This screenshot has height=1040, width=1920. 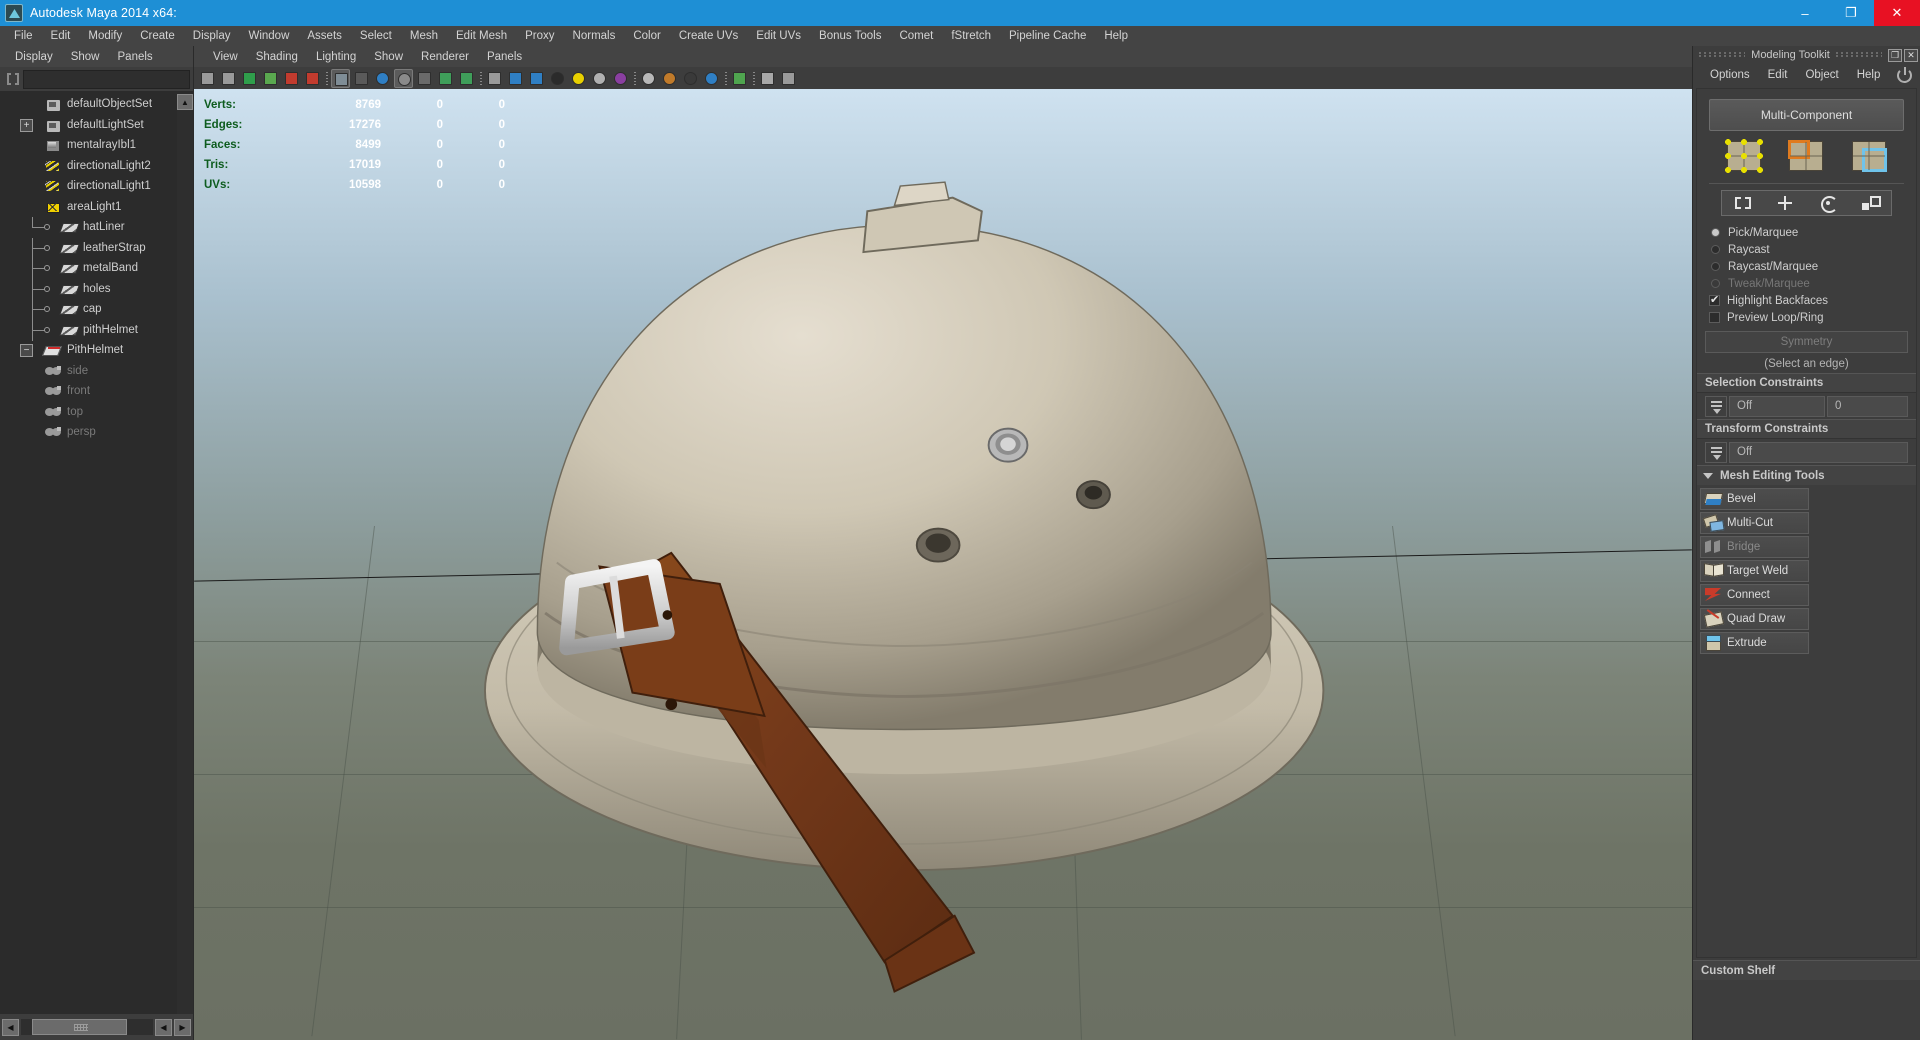 What do you see at coordinates (620, 78) in the screenshot?
I see `sphere-purple-icon` at bounding box center [620, 78].